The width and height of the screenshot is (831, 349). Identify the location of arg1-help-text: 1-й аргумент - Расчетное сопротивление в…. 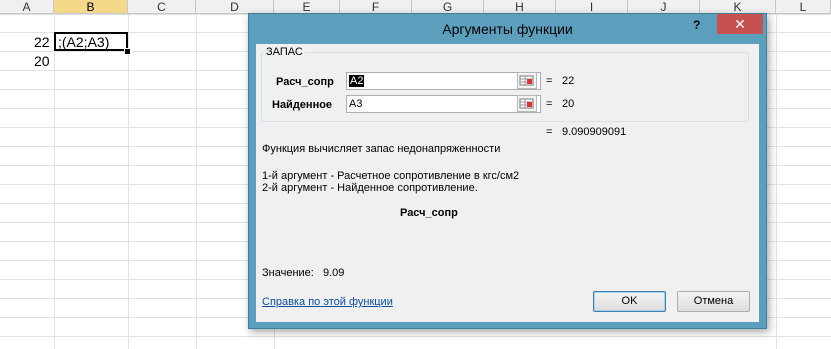
(391, 176).